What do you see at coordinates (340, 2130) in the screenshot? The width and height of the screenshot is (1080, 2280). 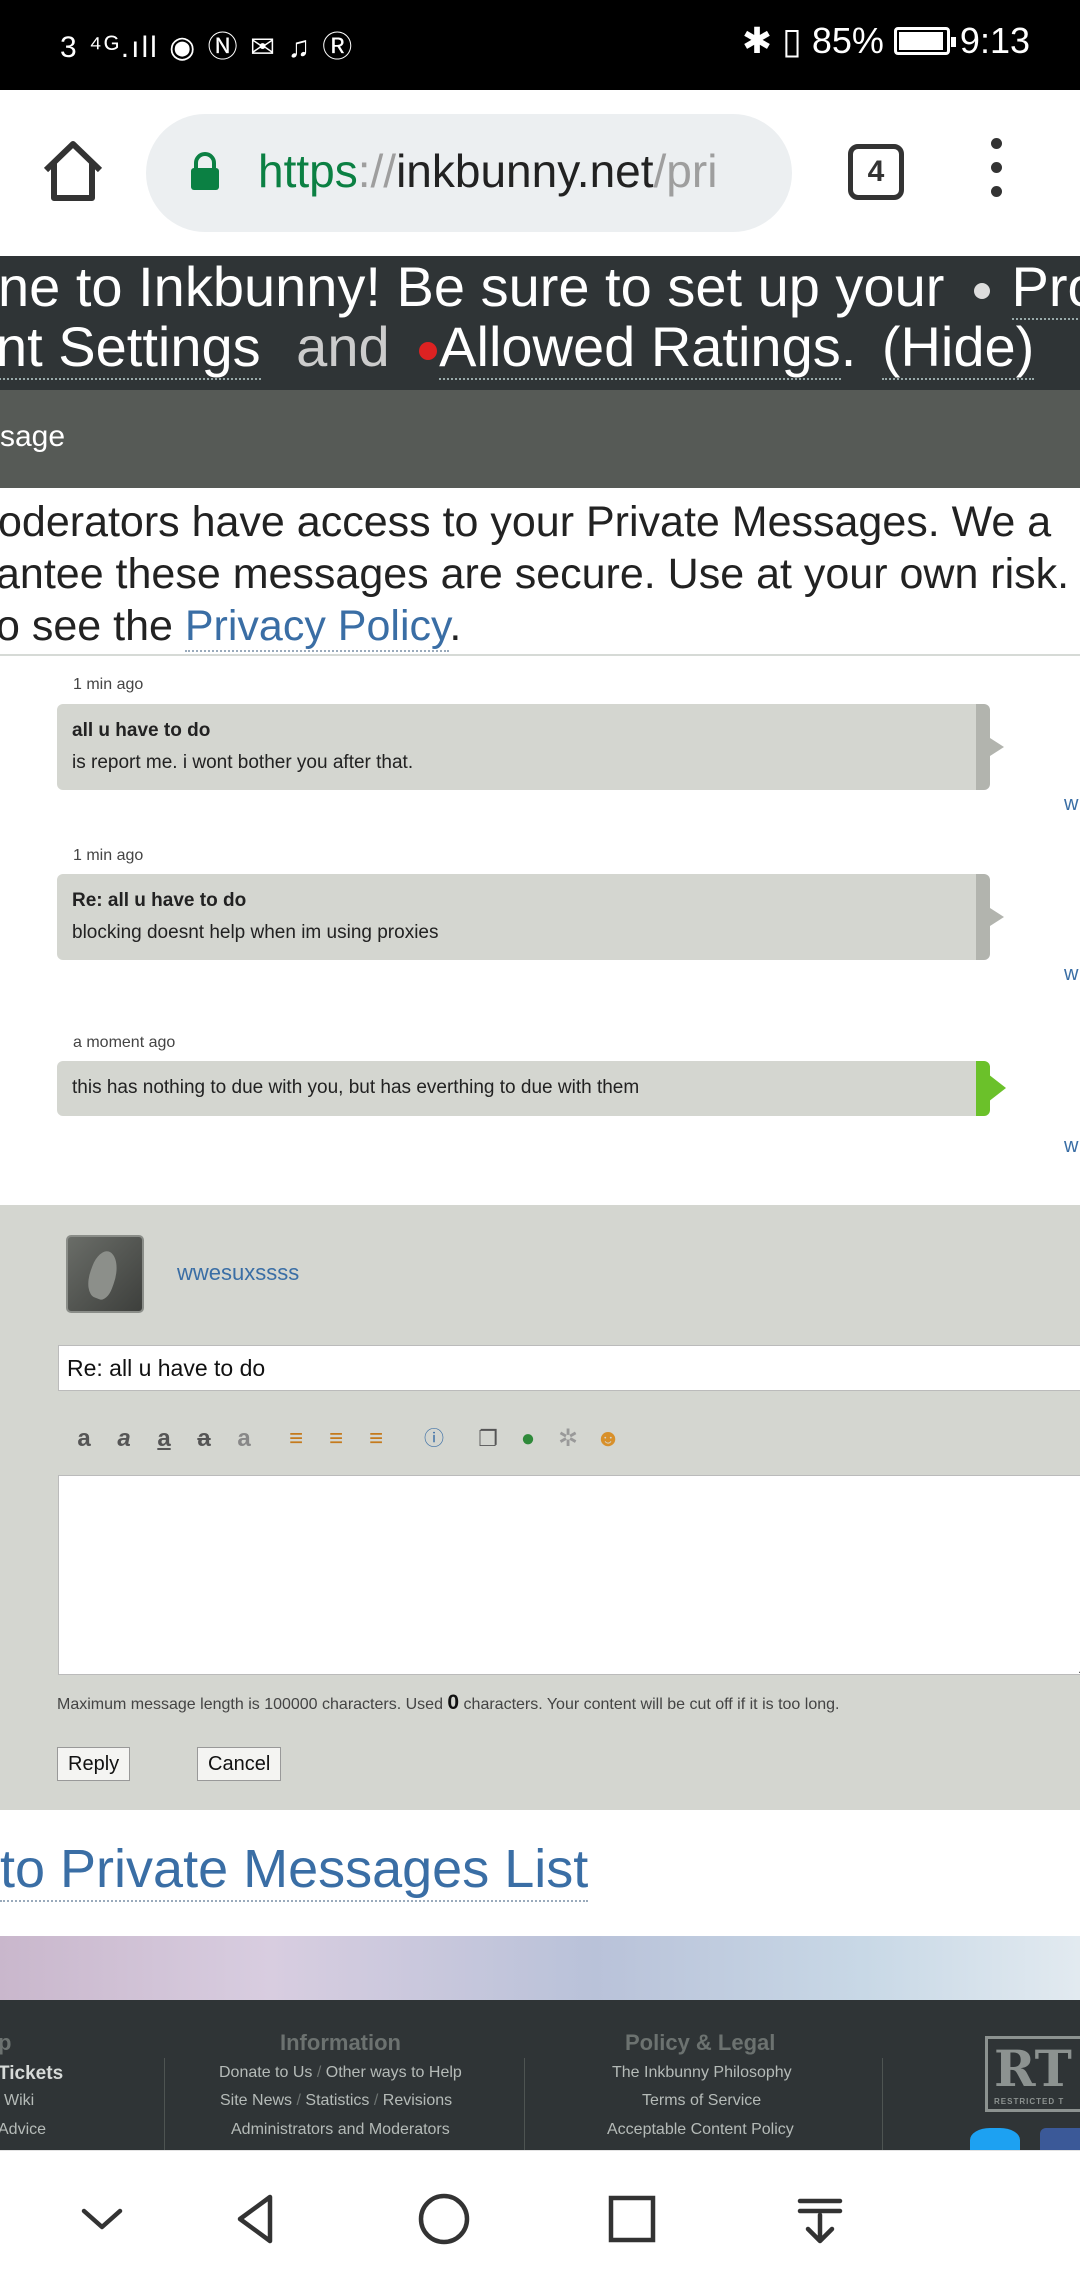 I see `admins-link: Administrators and Moderators` at bounding box center [340, 2130].